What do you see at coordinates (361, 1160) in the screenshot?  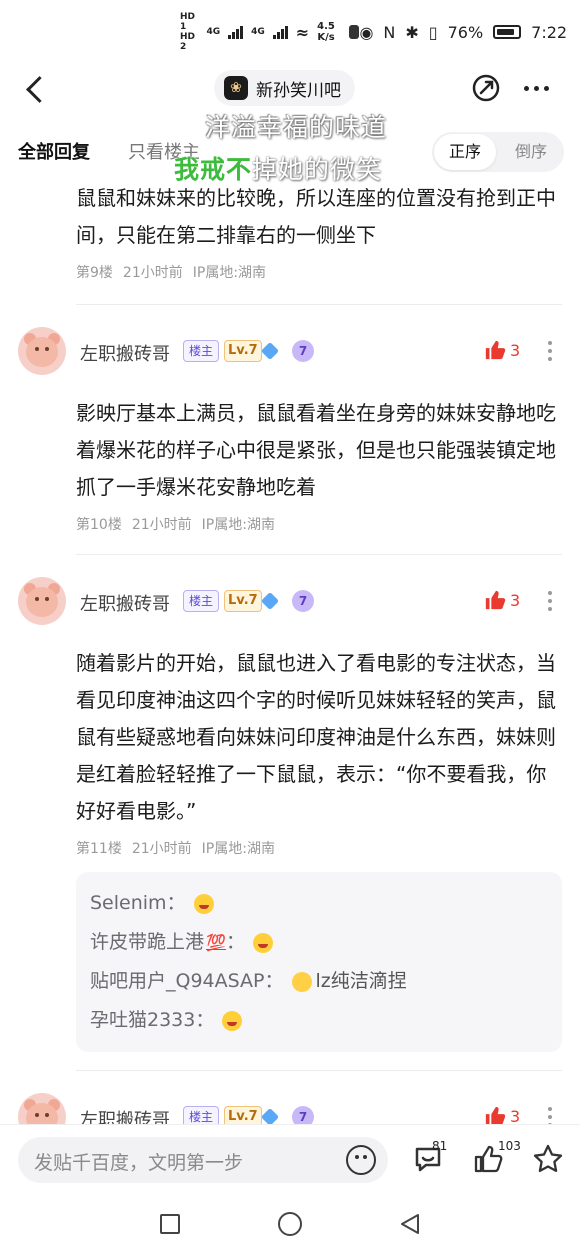 I see `emoji-icon` at bounding box center [361, 1160].